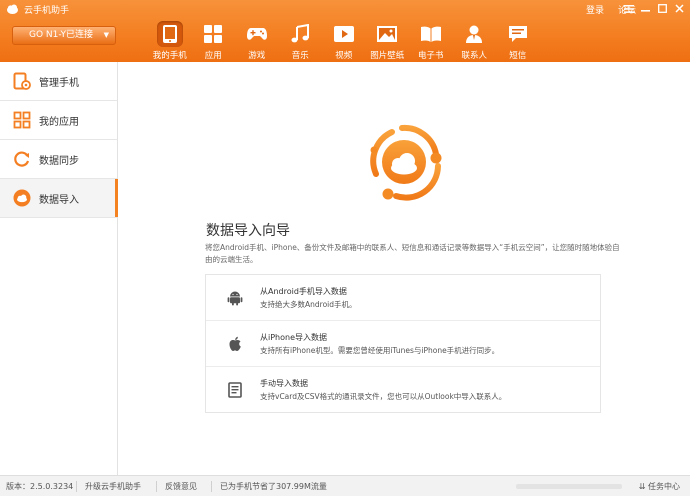 The height and width of the screenshot is (496, 690). What do you see at coordinates (664, 486) in the screenshot?
I see `task-center-label: 任务中心` at bounding box center [664, 486].